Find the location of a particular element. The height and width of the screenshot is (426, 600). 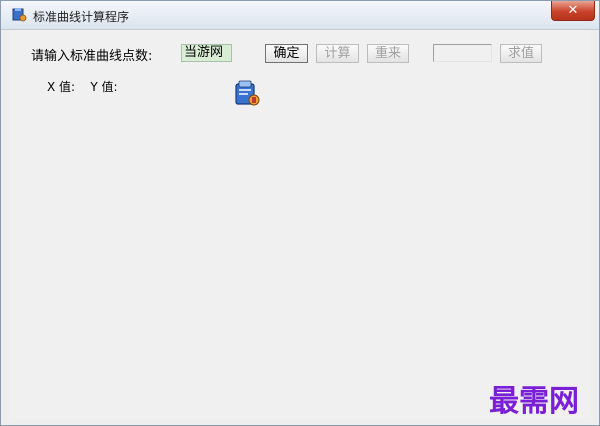

point-count-label: 请输入标准曲线点数: is located at coordinates (92, 56).